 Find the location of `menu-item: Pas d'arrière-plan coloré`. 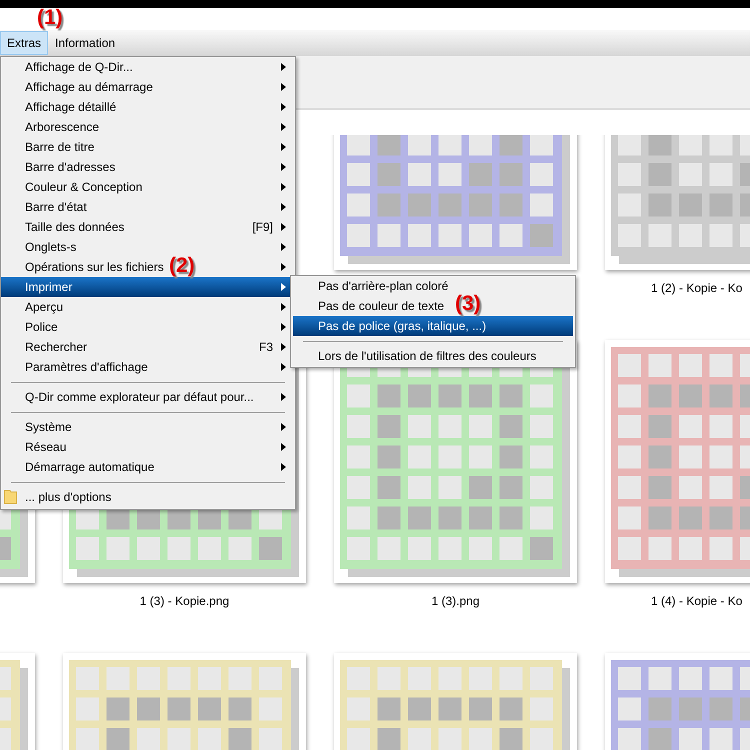

menu-item: Pas d'arrière-plan coloré is located at coordinates (383, 286).